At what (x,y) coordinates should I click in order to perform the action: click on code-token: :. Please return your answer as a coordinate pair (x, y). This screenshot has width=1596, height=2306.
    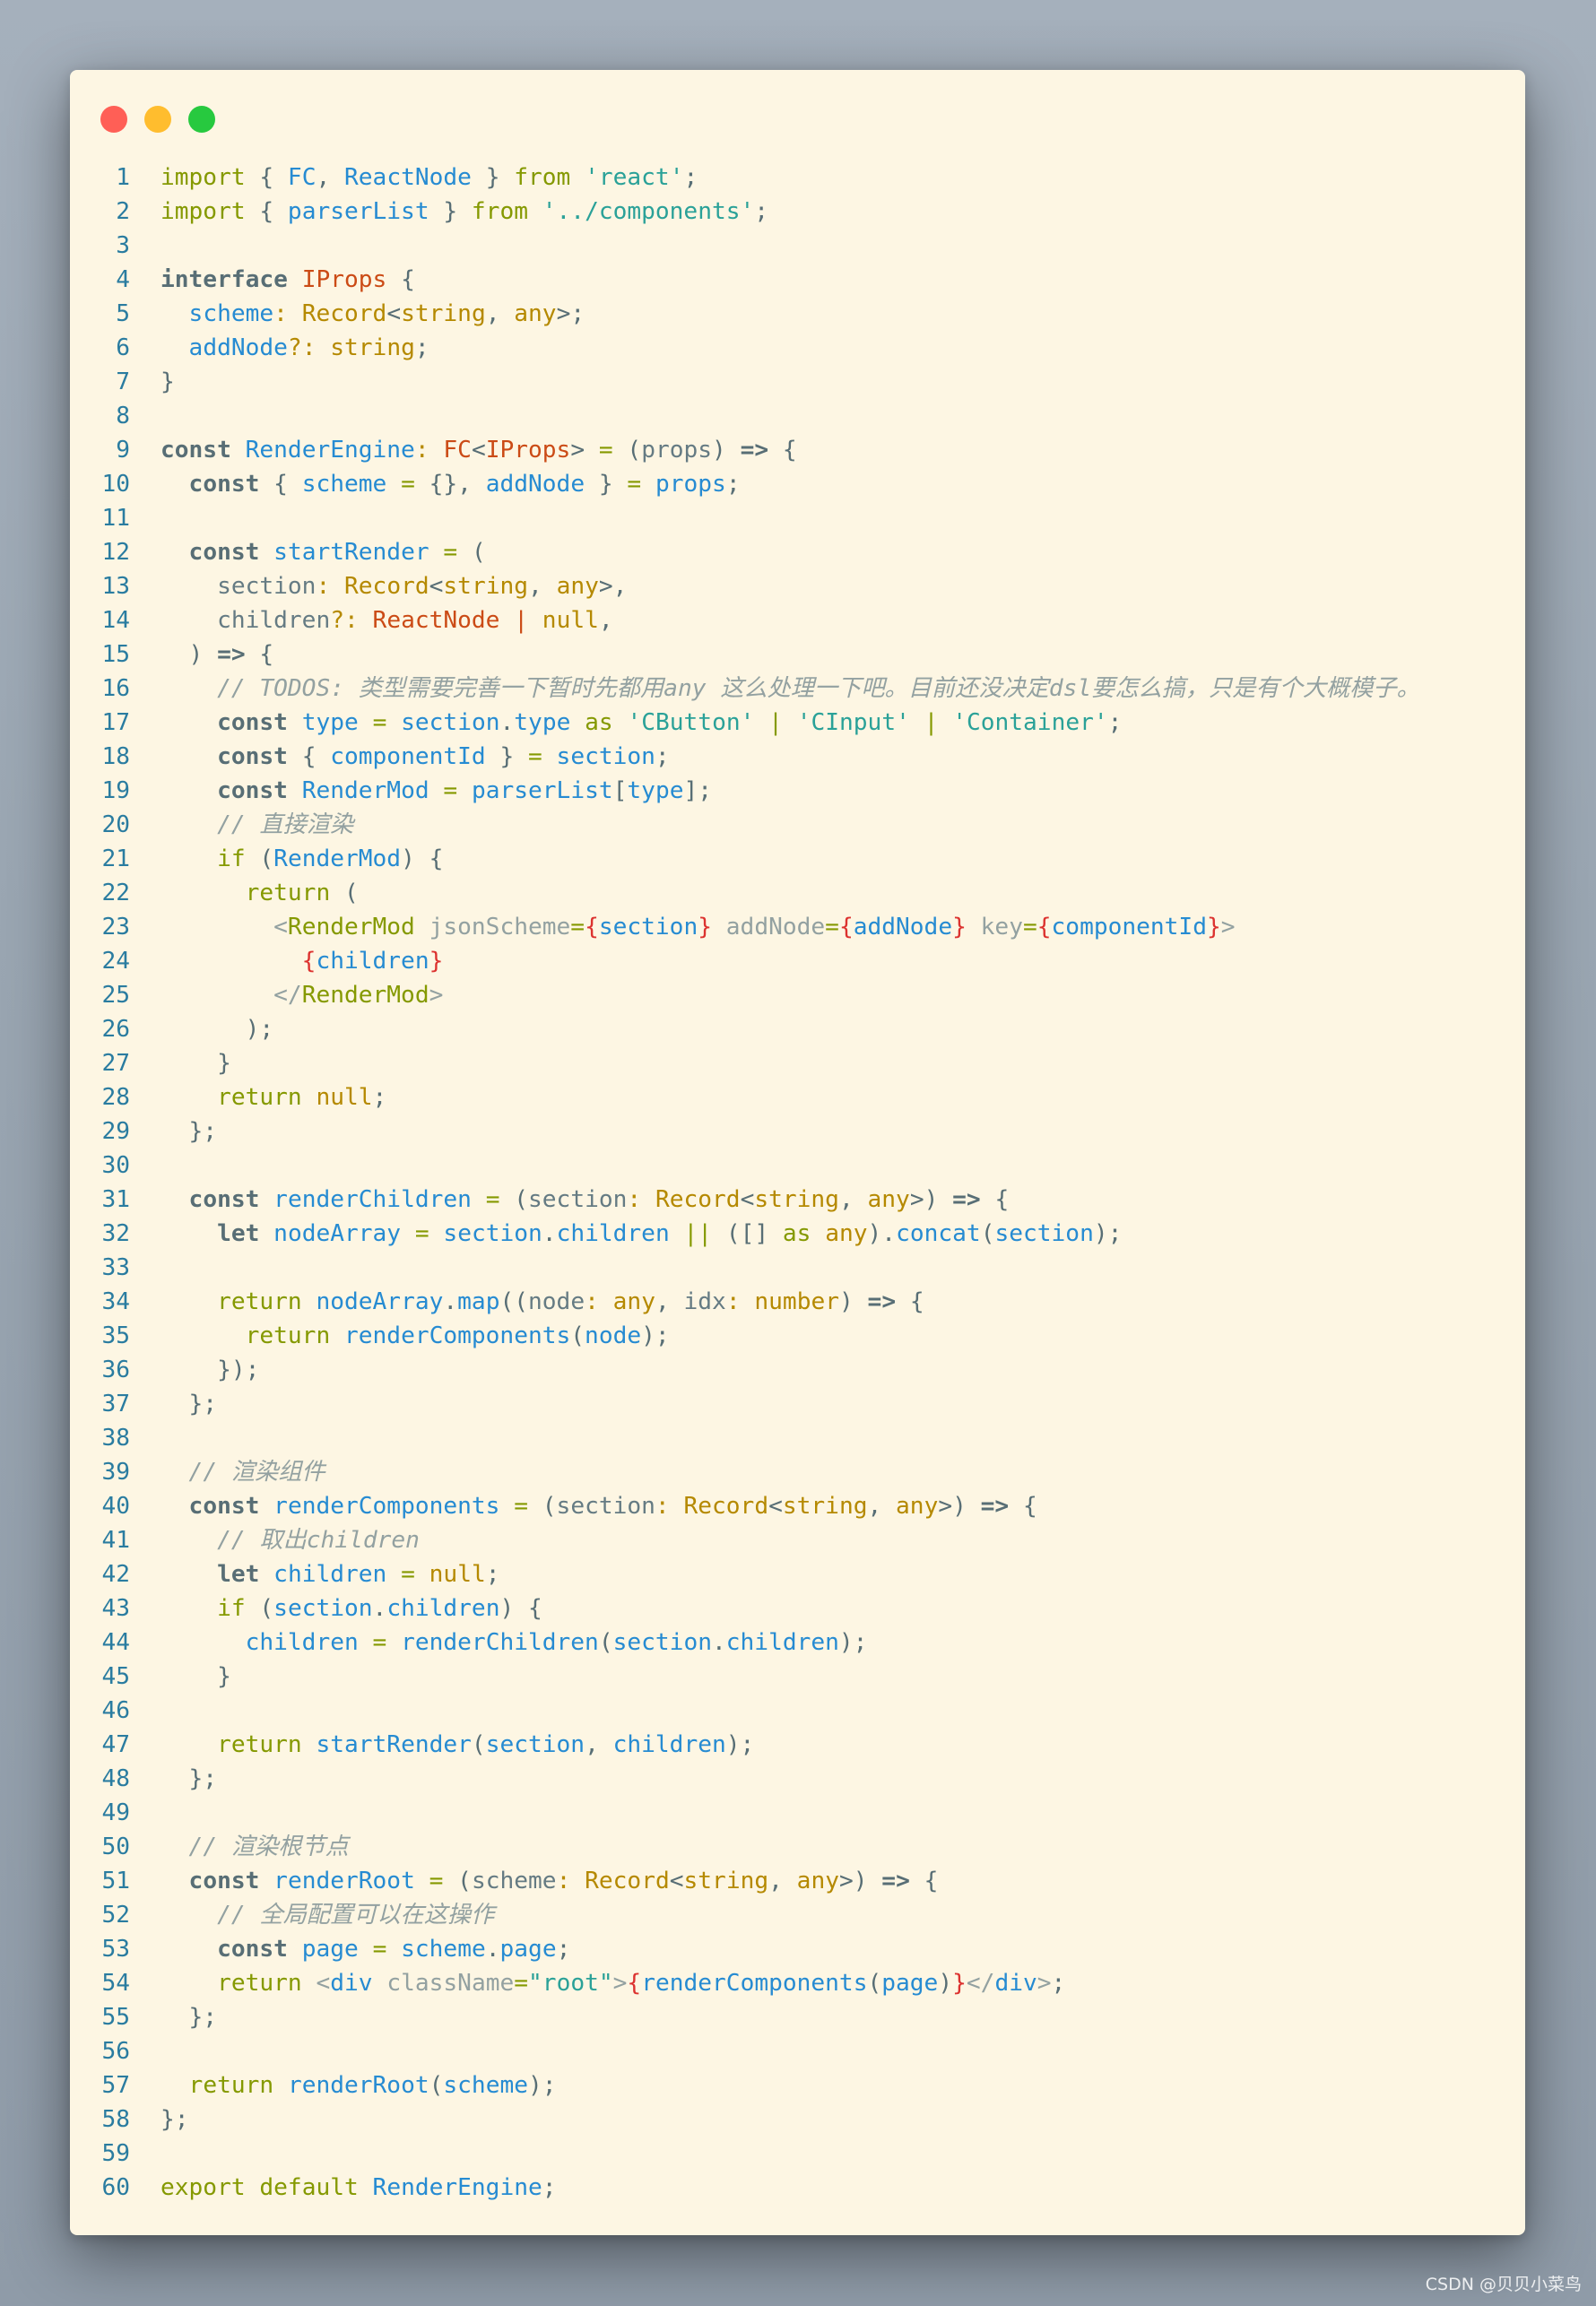
    Looking at the image, I should click on (422, 450).